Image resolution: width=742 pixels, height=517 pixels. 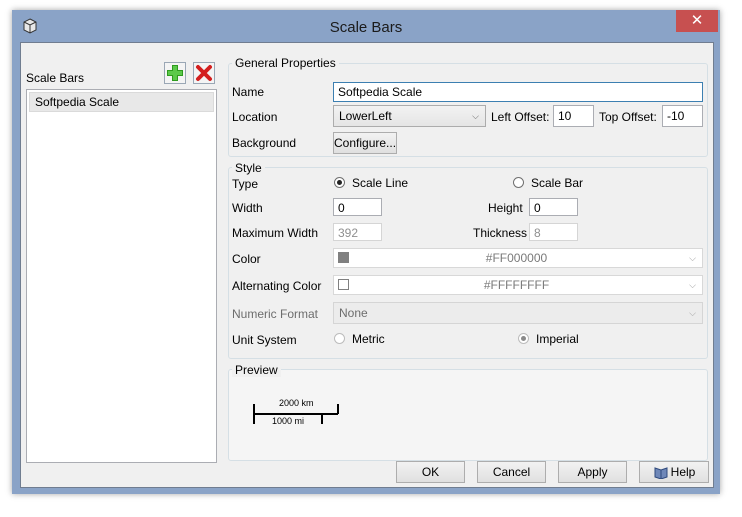 I want to click on color-value: #FF000000, so click(x=516, y=258).